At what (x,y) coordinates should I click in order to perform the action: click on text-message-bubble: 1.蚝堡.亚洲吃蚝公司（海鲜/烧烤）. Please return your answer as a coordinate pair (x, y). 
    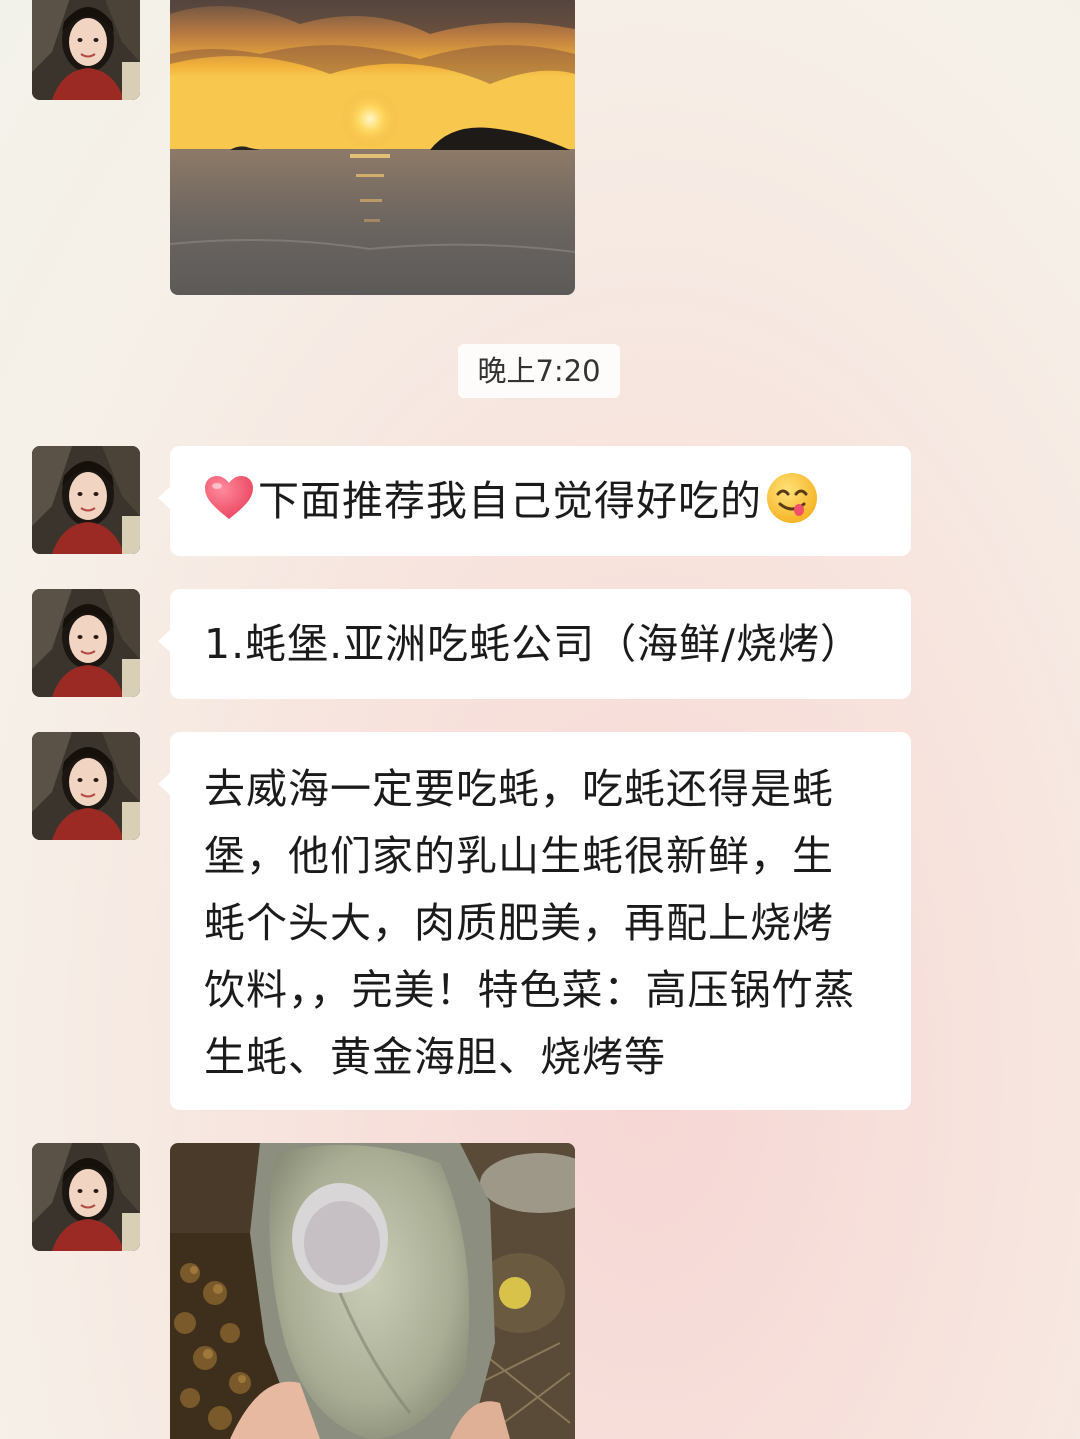
    Looking at the image, I should click on (534, 644).